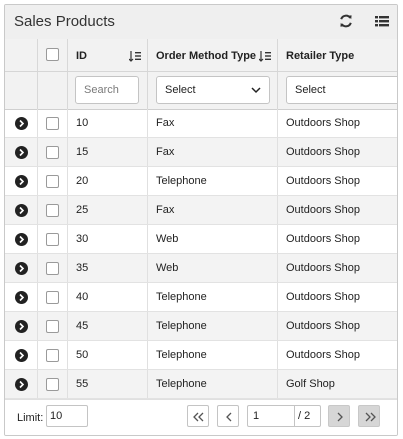 The height and width of the screenshot is (439, 403). I want to click on next-page-button, so click(339, 416).